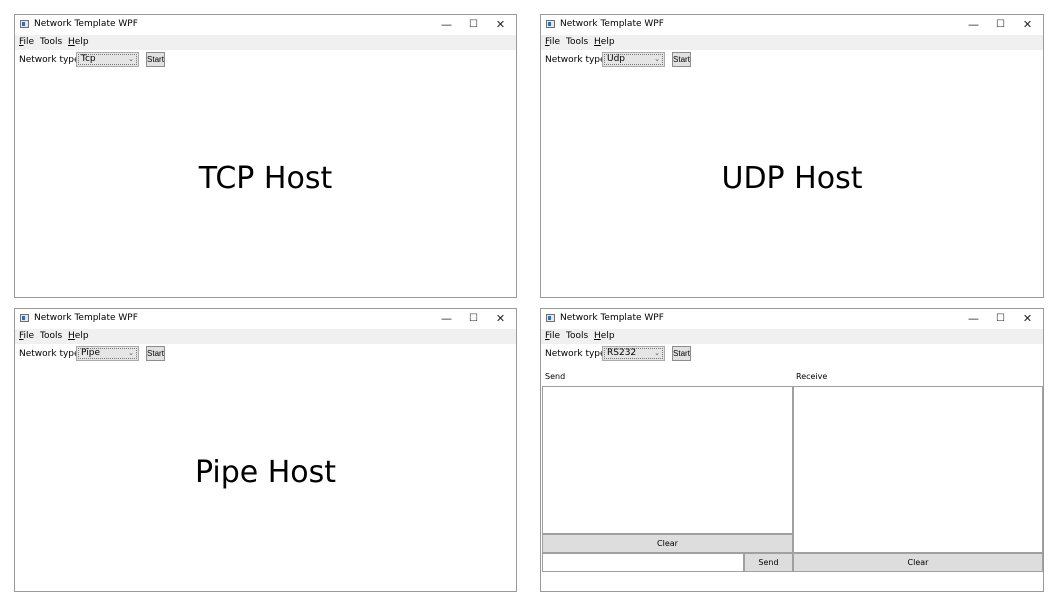 This screenshot has width=1062, height=600. What do you see at coordinates (667, 543) in the screenshot?
I see `send-clear-button: Clear` at bounding box center [667, 543].